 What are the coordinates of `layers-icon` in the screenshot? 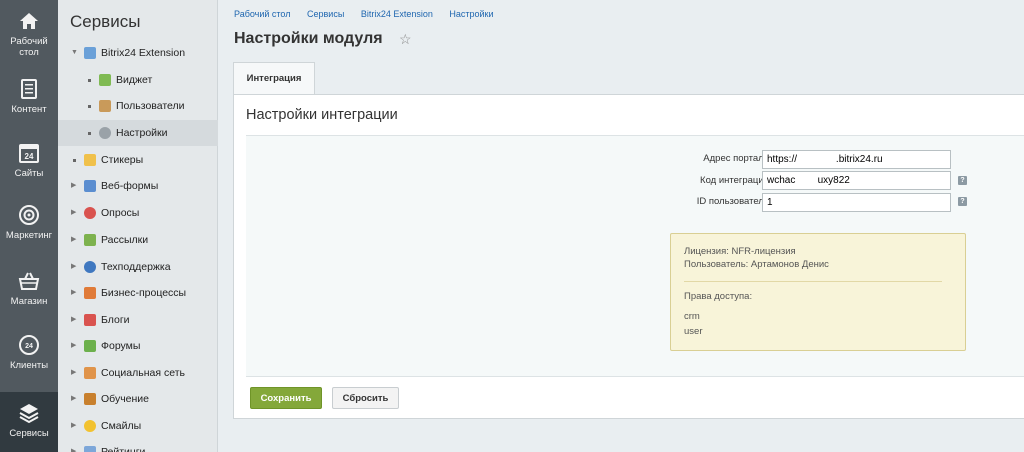 It's located at (29, 414).